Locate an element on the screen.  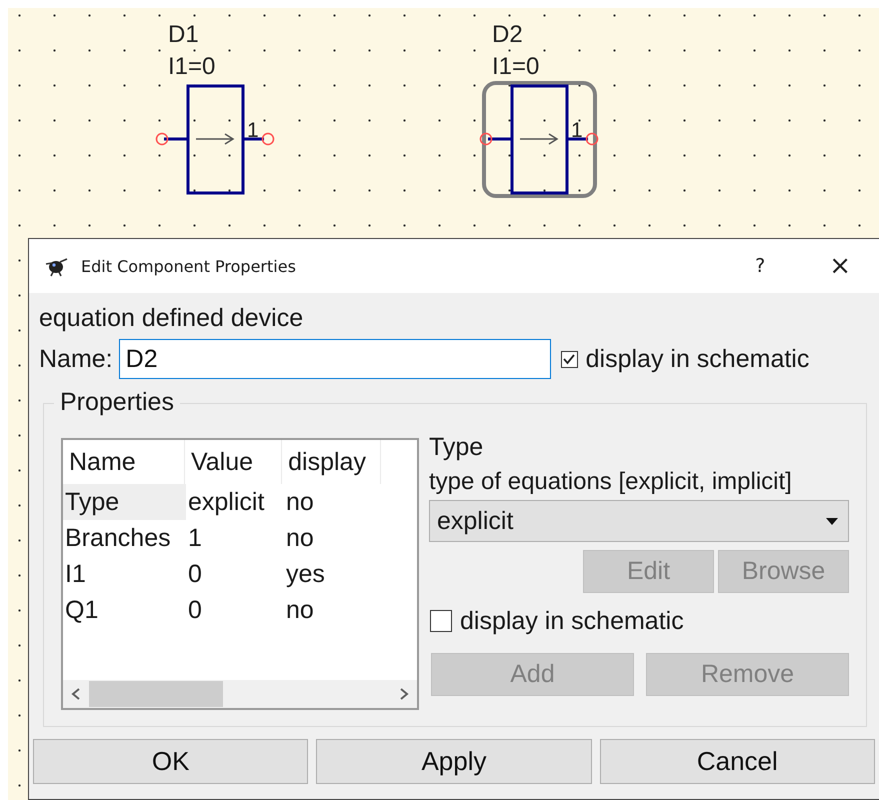
table-cell: Type is located at coordinates (124, 502).